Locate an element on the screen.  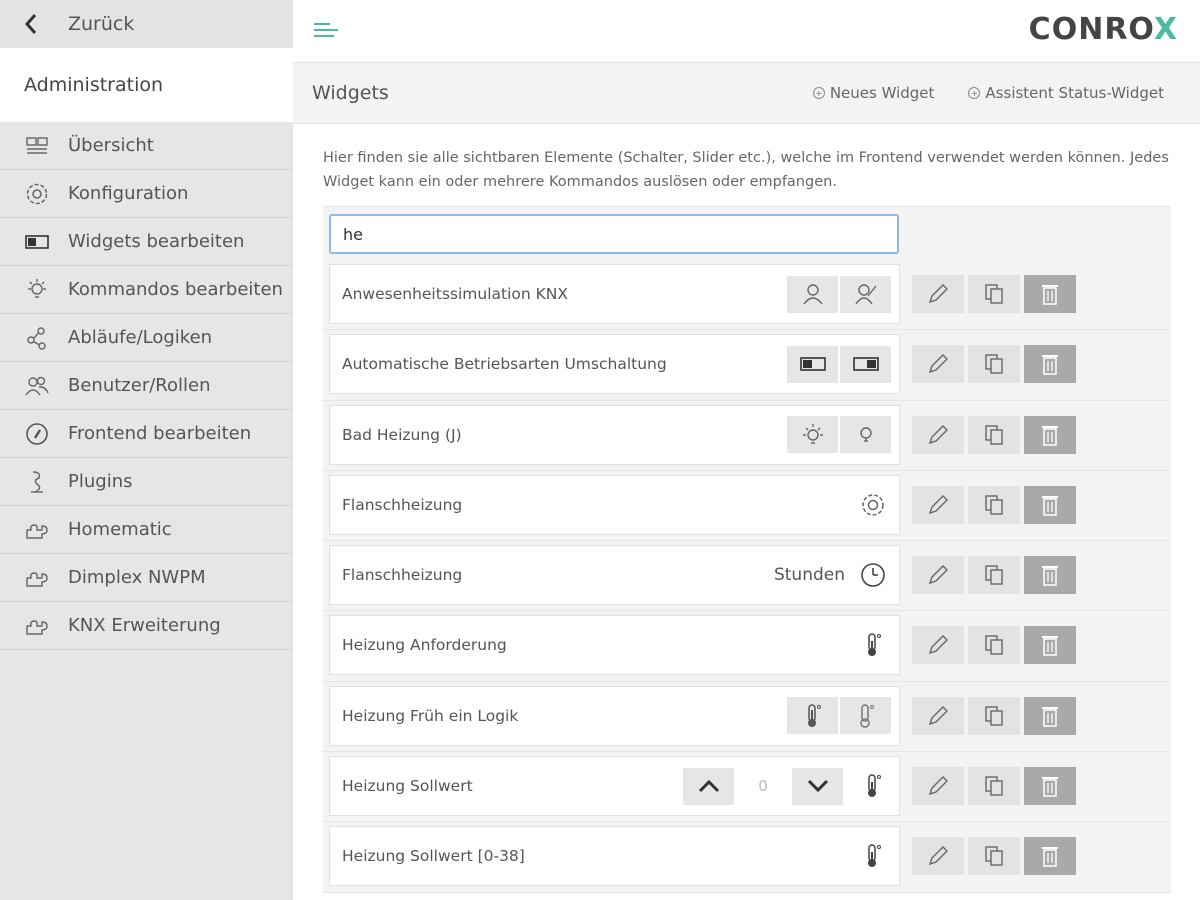
gear-icon is located at coordinates (873, 504).